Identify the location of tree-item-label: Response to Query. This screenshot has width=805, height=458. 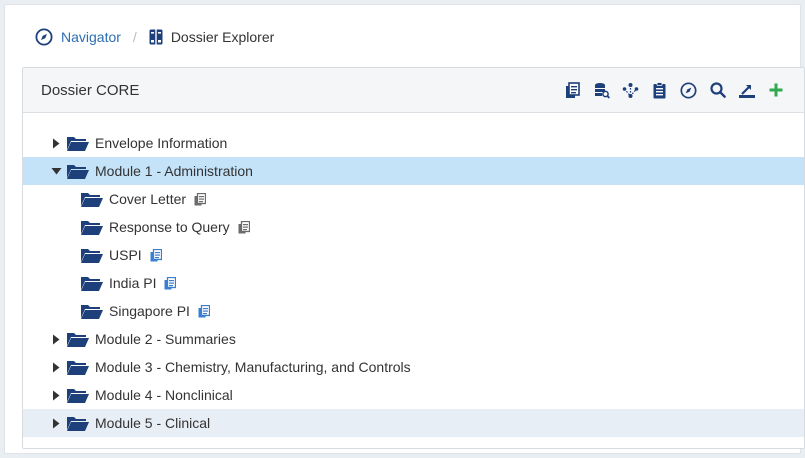
(169, 227).